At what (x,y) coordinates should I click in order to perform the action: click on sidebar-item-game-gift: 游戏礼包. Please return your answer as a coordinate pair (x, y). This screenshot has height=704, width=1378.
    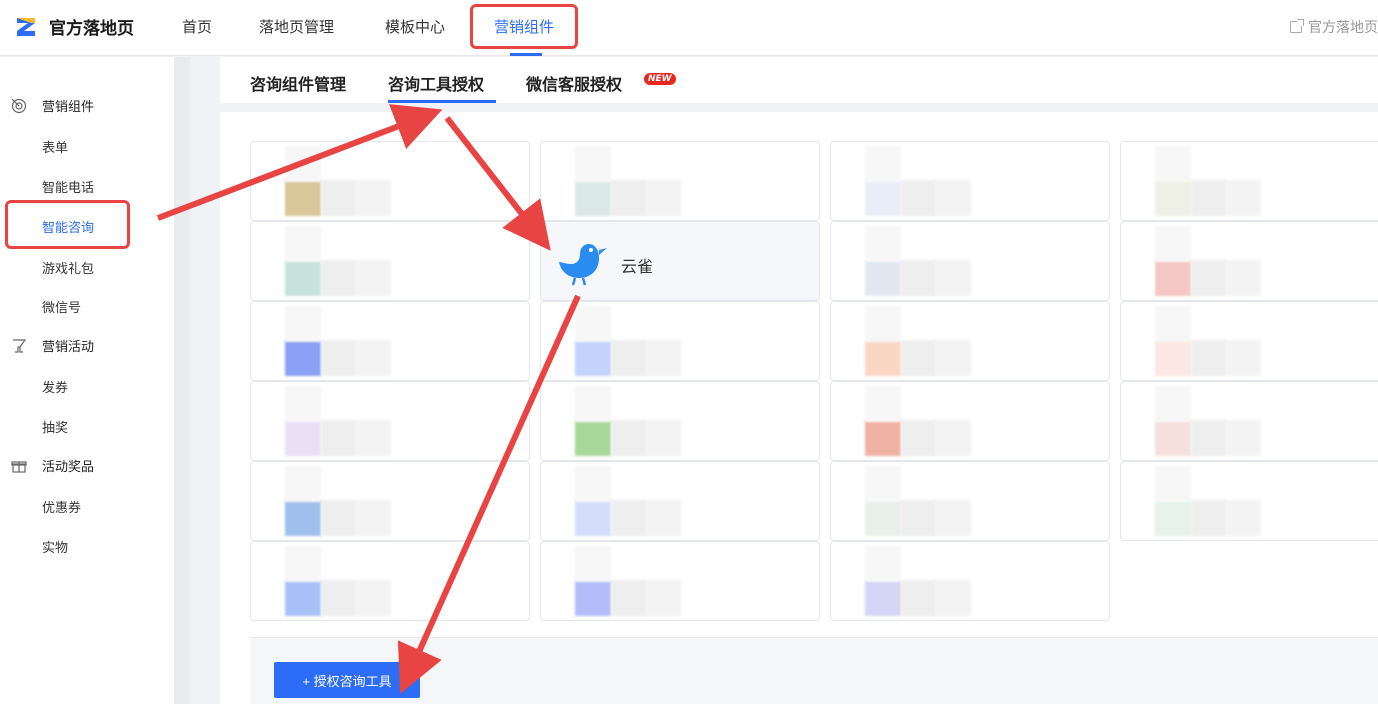
    Looking at the image, I should click on (68, 267).